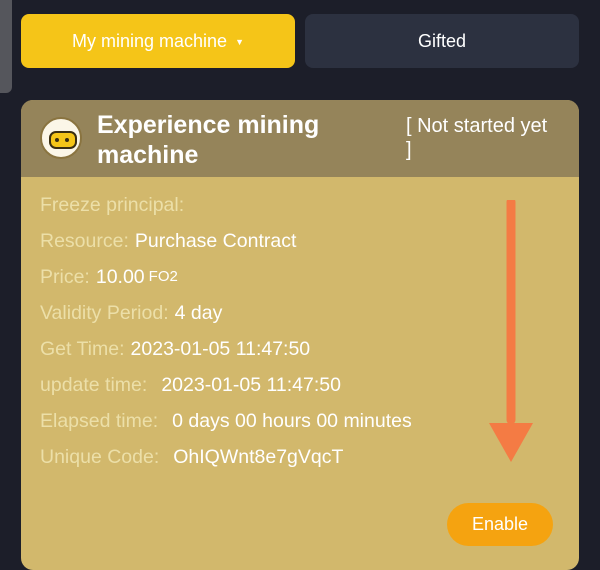 This screenshot has width=600, height=570. What do you see at coordinates (198, 313) in the screenshot?
I see `detail-value: 4 day` at bounding box center [198, 313].